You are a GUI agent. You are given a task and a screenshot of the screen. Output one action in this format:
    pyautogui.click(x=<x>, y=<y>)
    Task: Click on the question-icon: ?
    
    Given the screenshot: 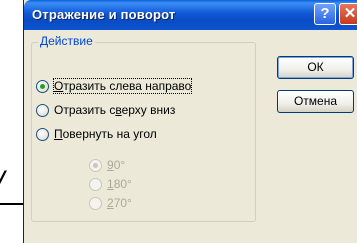 What is the action you would take?
    pyautogui.click(x=325, y=13)
    